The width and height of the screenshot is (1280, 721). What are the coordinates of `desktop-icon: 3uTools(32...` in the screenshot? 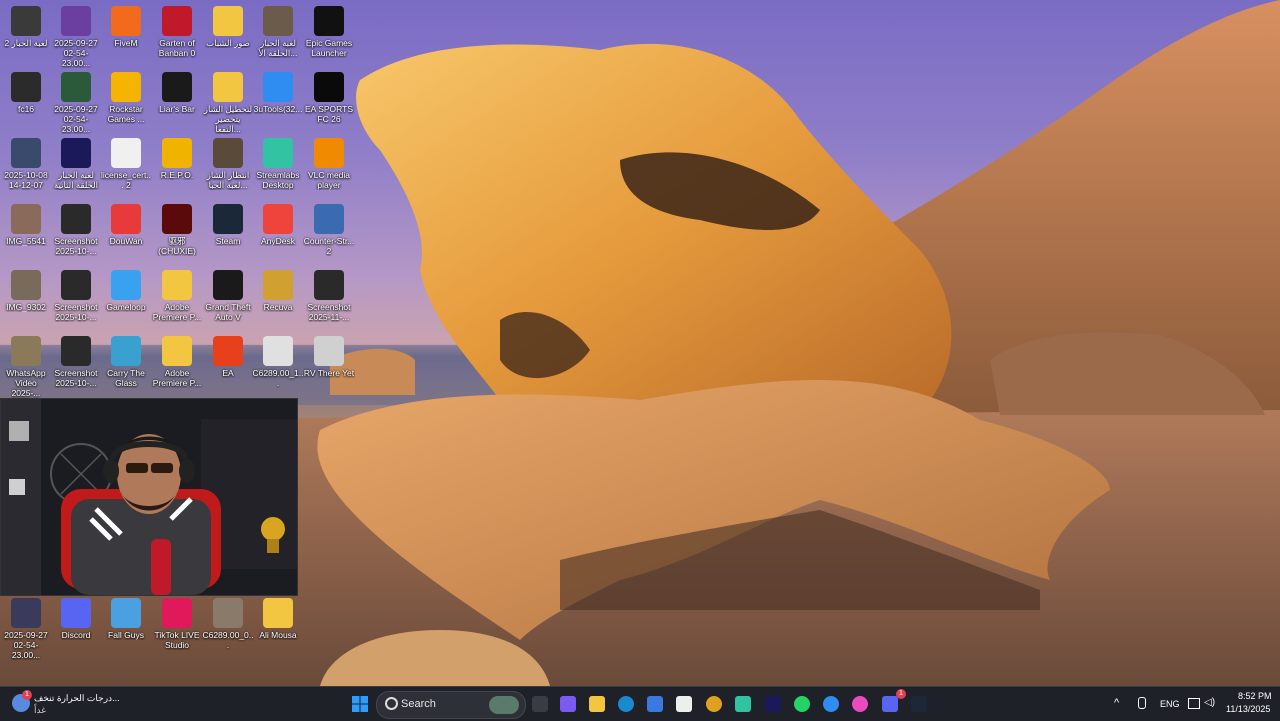 It's located at (278, 102).